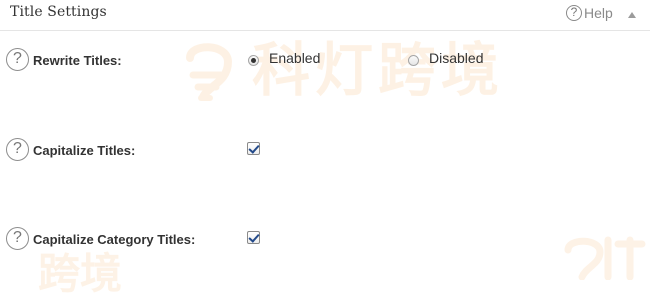 The width and height of the screenshot is (650, 301). What do you see at coordinates (295, 58) in the screenshot?
I see `enabled-label: Enabled` at bounding box center [295, 58].